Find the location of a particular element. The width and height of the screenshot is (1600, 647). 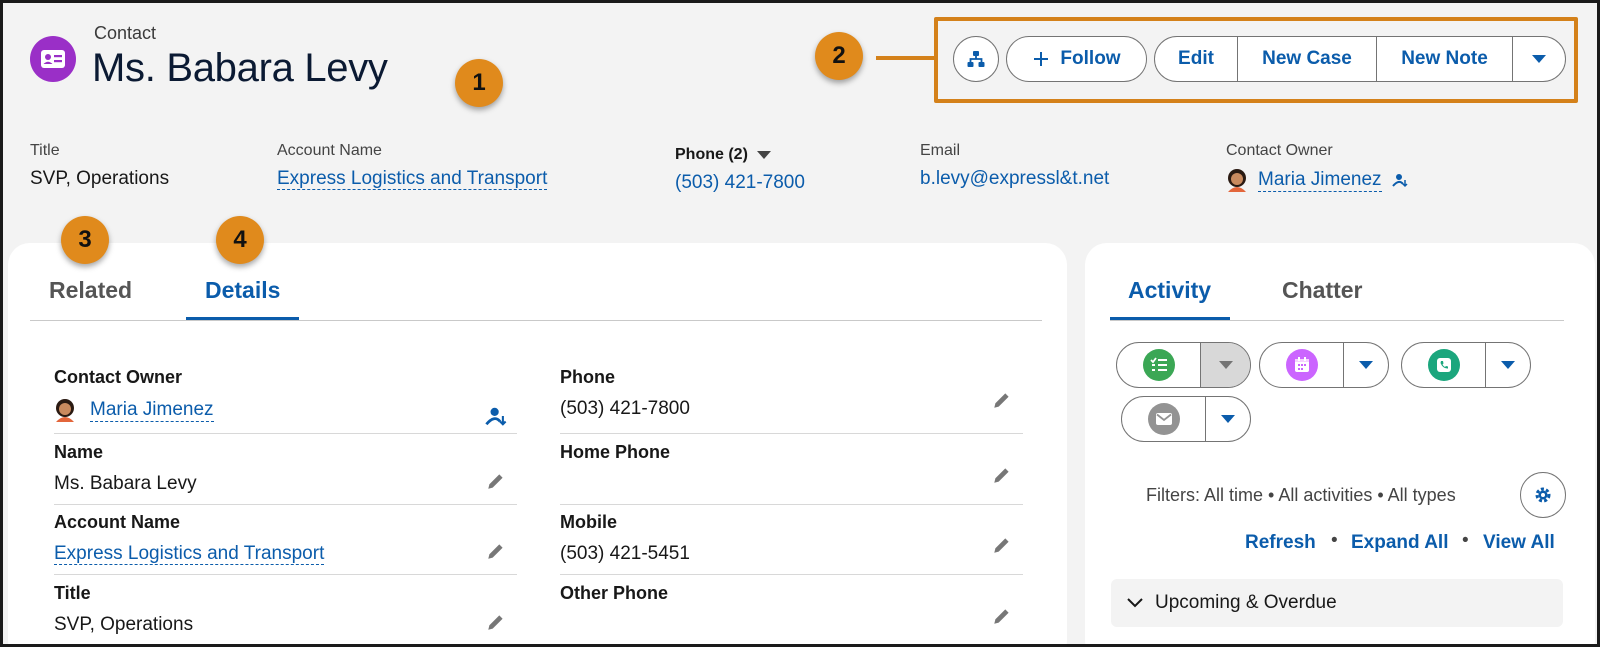

event-icon is located at coordinates (1301, 365).